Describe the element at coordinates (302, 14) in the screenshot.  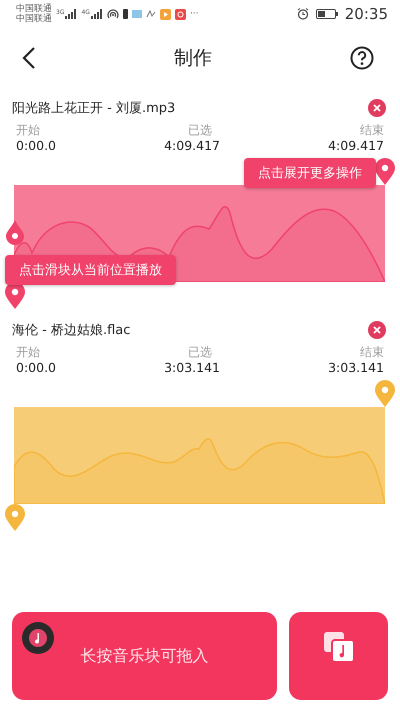
I see `alarm-icon` at that location.